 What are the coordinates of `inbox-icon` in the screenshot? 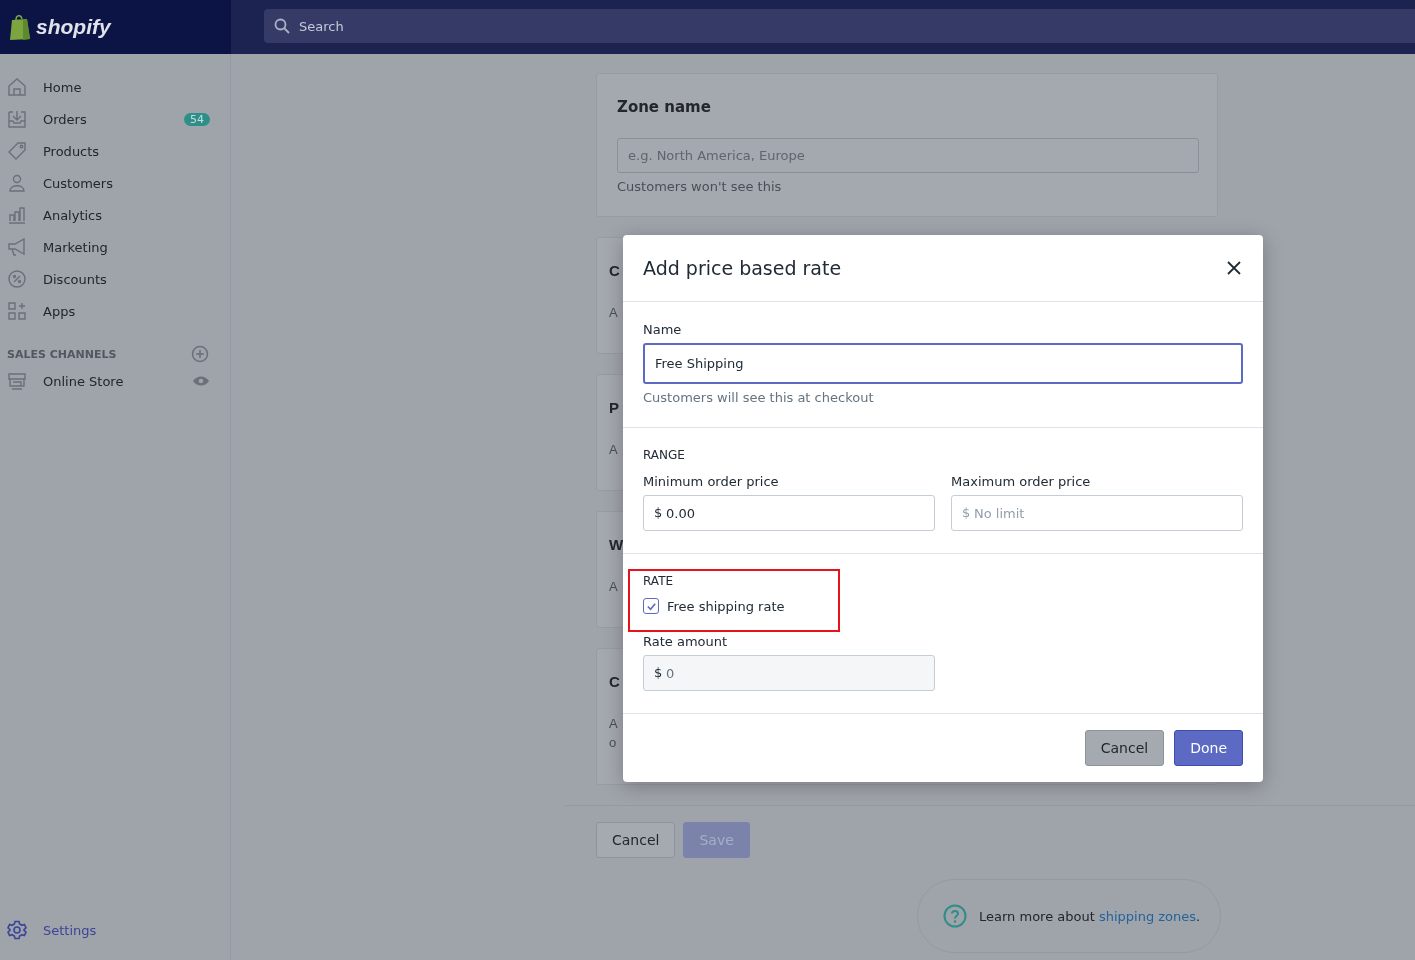 It's located at (17, 119).